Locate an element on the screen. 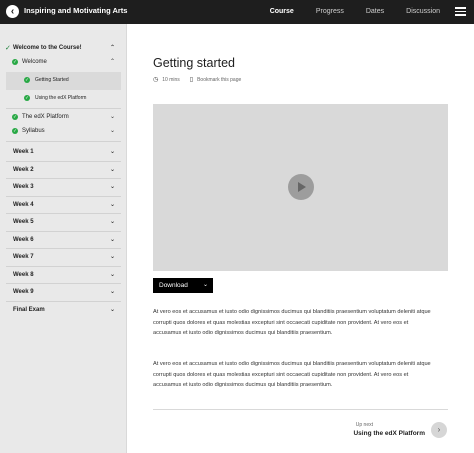 This screenshot has height=453, width=474. week-label: Week 6 is located at coordinates (23, 240).